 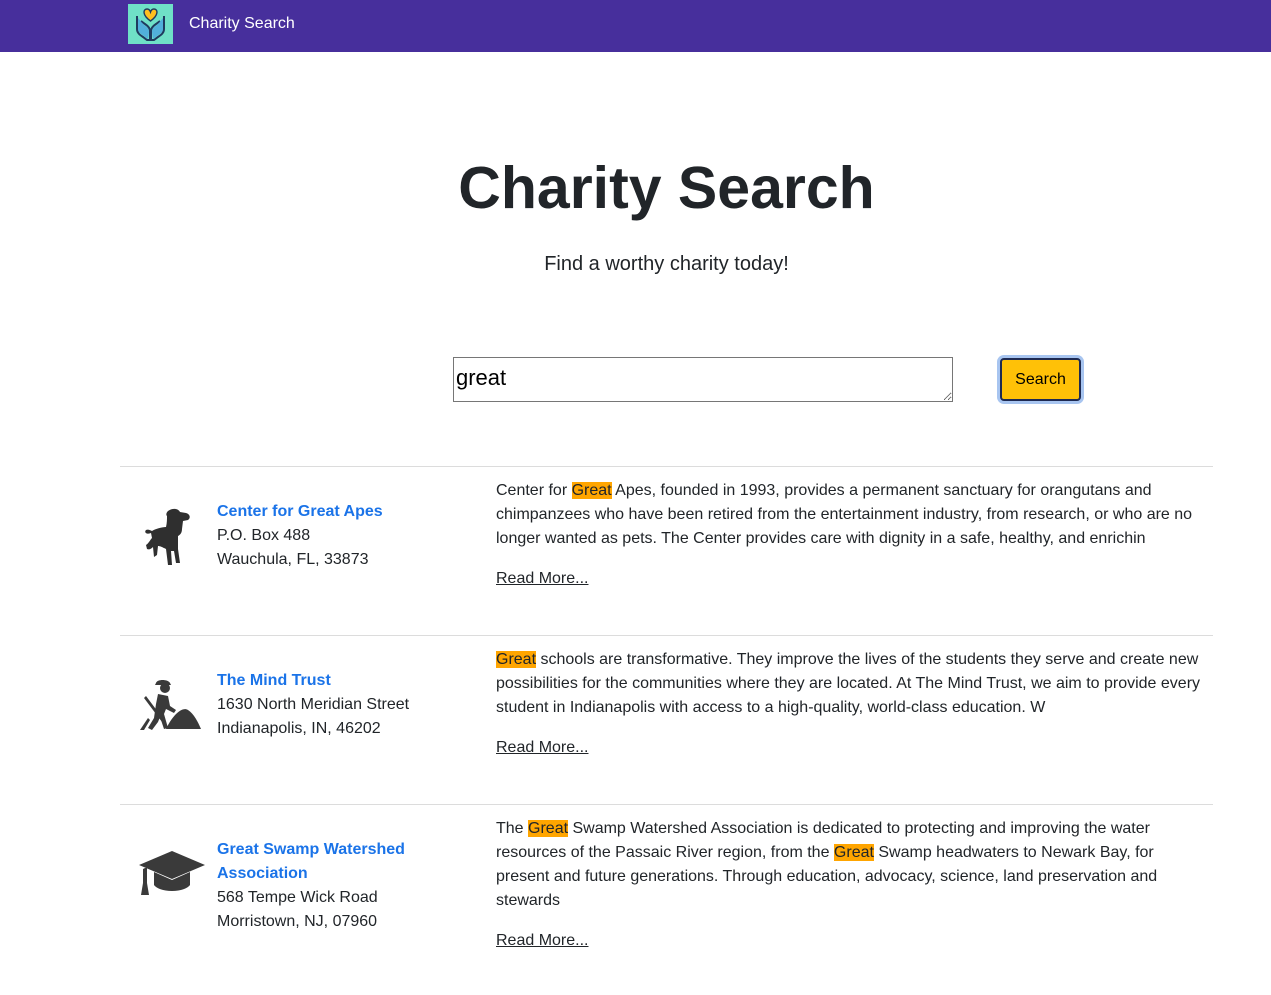 What do you see at coordinates (150, 24) in the screenshot?
I see `hands-heart-icon` at bounding box center [150, 24].